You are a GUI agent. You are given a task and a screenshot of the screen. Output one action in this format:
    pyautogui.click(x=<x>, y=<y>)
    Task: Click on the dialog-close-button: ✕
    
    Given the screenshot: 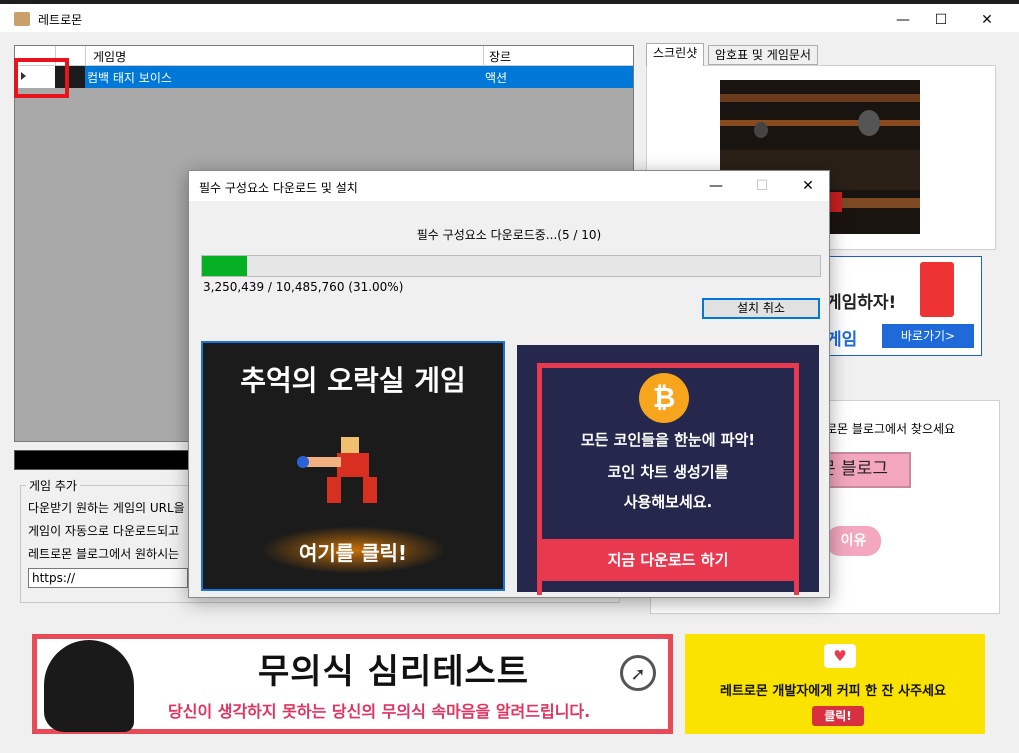 What is the action you would take?
    pyautogui.click(x=808, y=186)
    